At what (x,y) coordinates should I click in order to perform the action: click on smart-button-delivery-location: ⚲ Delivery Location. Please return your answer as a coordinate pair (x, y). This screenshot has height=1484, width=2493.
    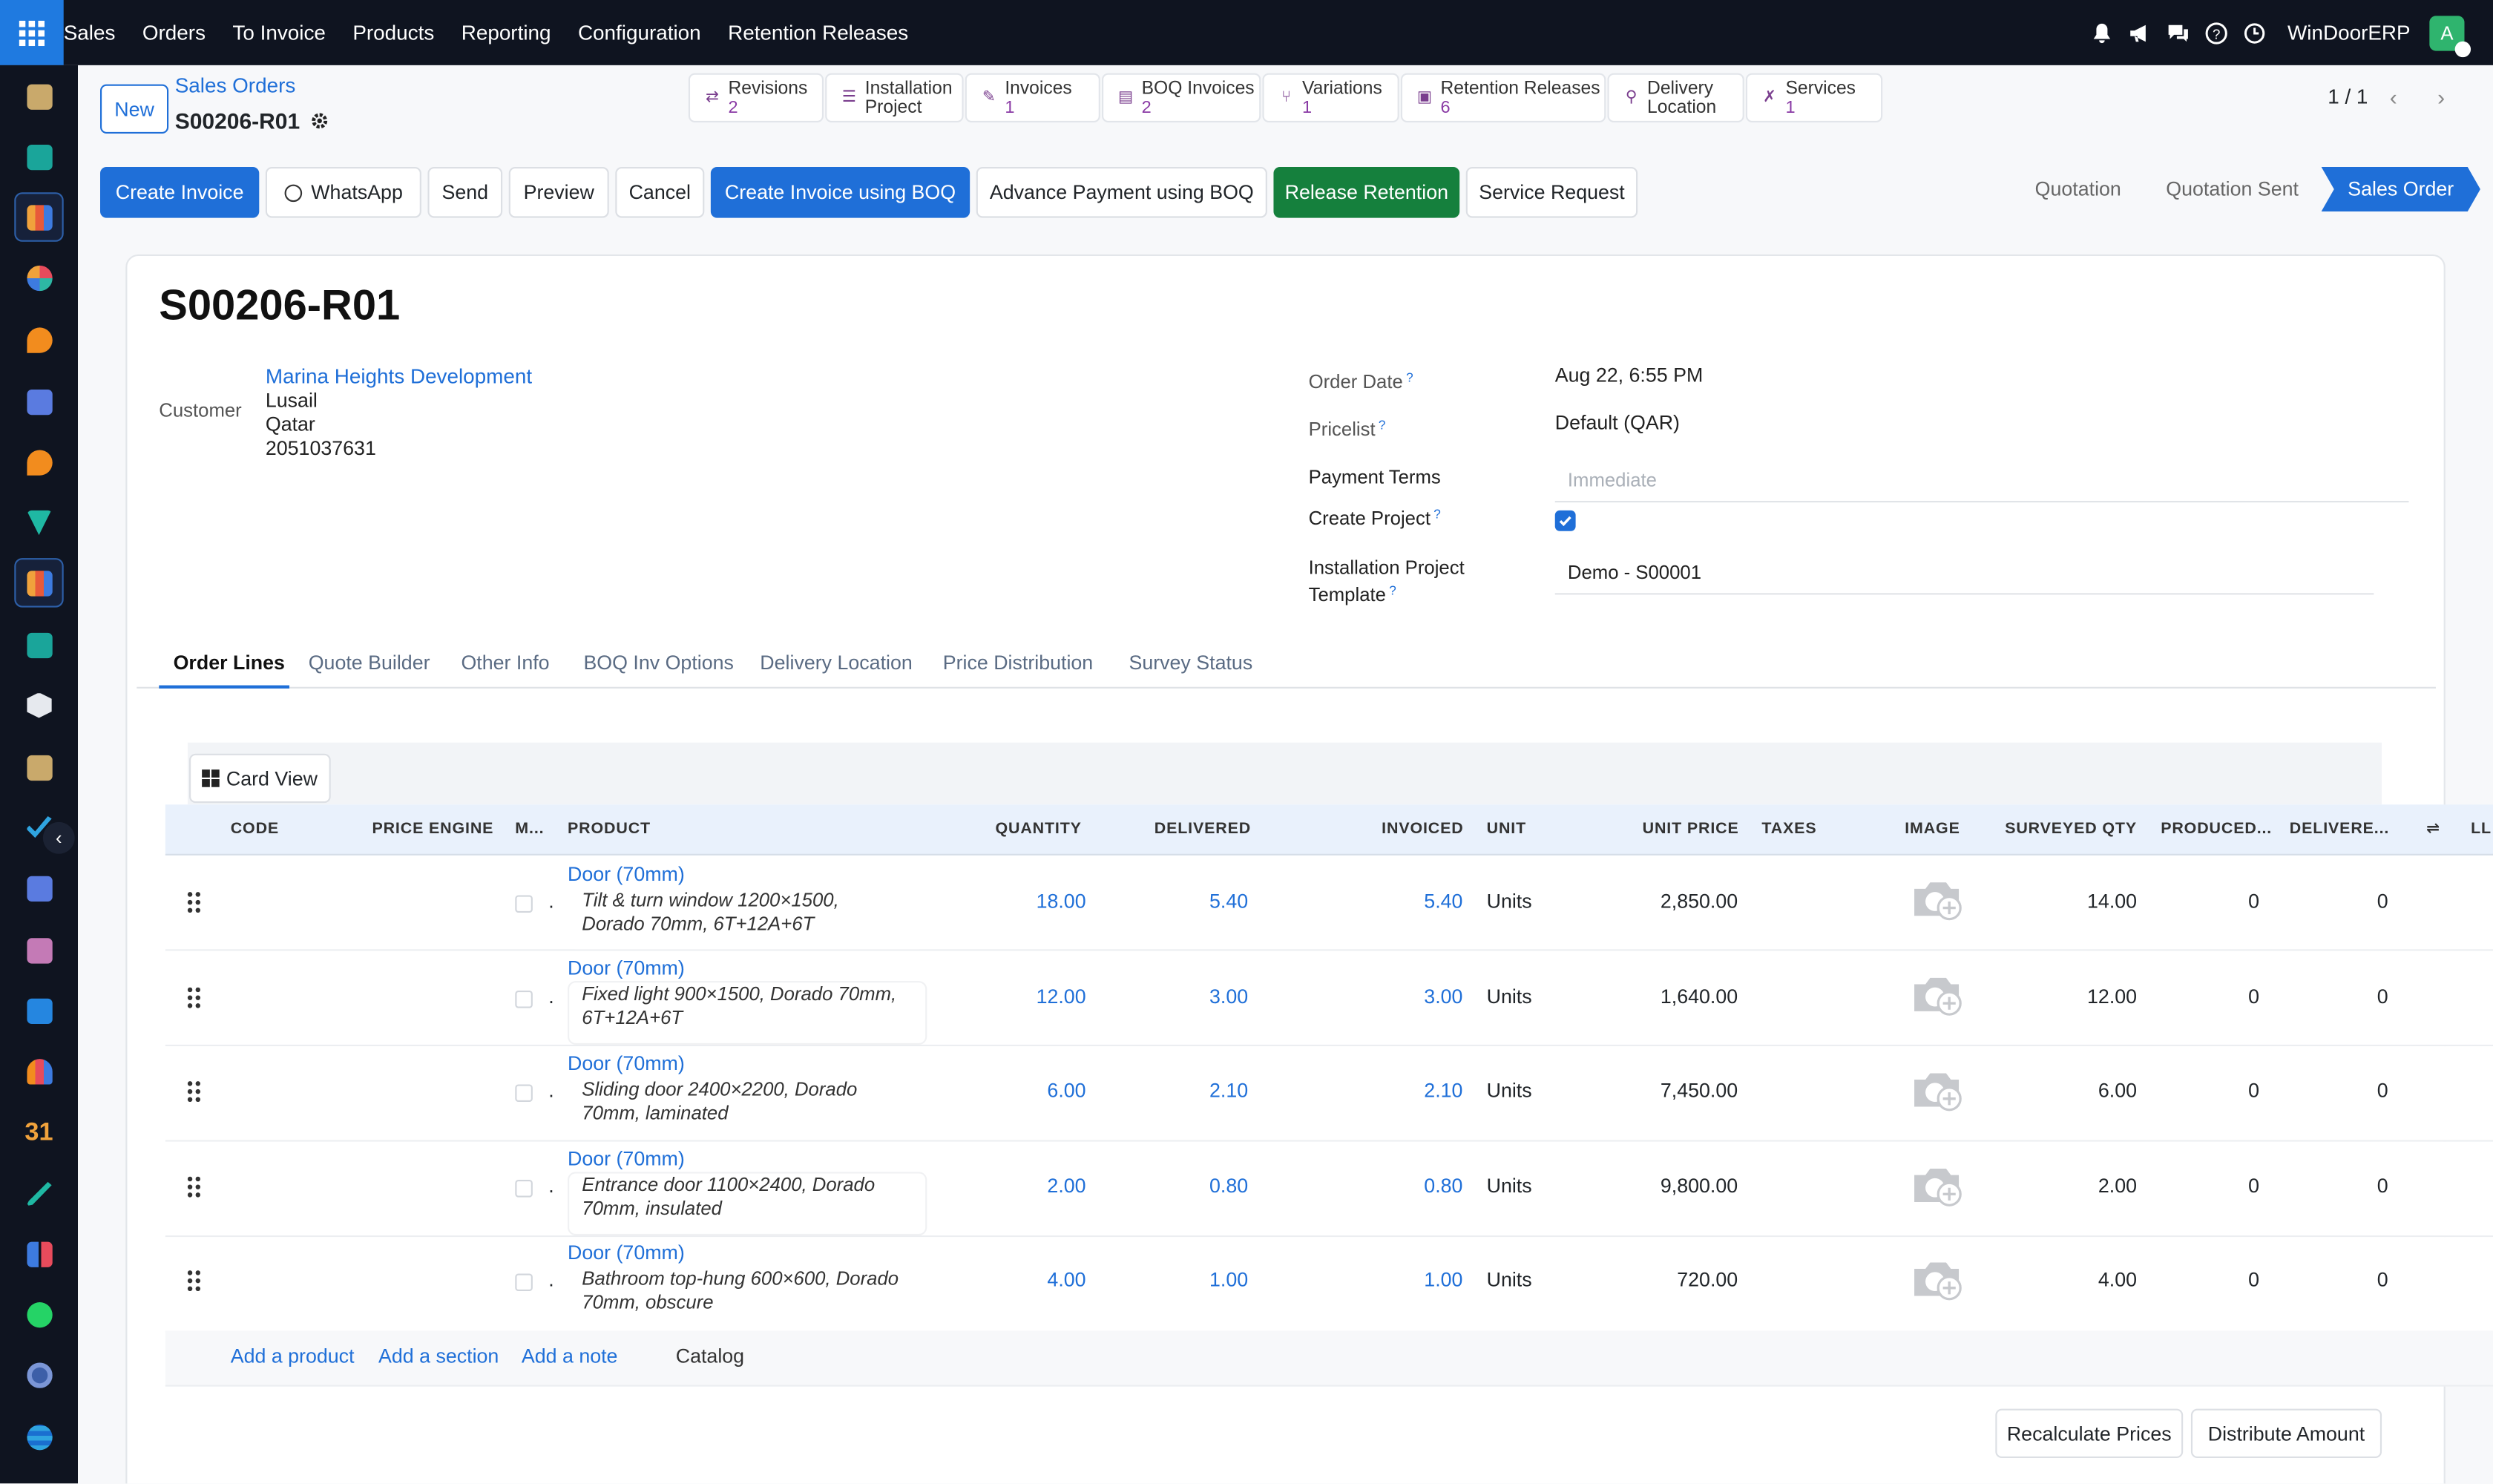
    Looking at the image, I should click on (1675, 98).